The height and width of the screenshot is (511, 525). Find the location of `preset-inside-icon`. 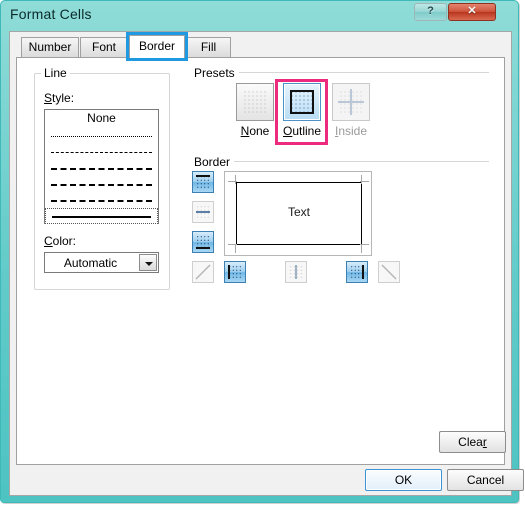

preset-inside-icon is located at coordinates (351, 102).